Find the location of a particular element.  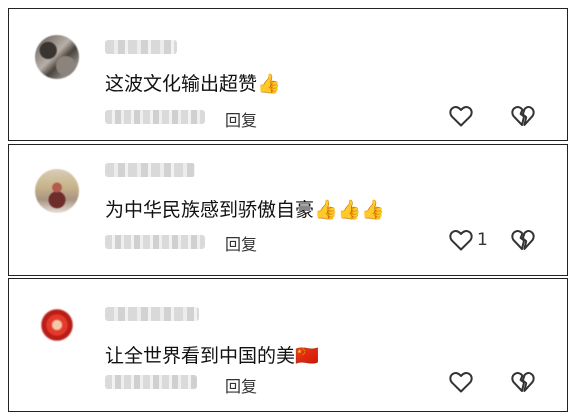

comment-text: 让全世界看到中国的美🇨🇳 is located at coordinates (212, 354).